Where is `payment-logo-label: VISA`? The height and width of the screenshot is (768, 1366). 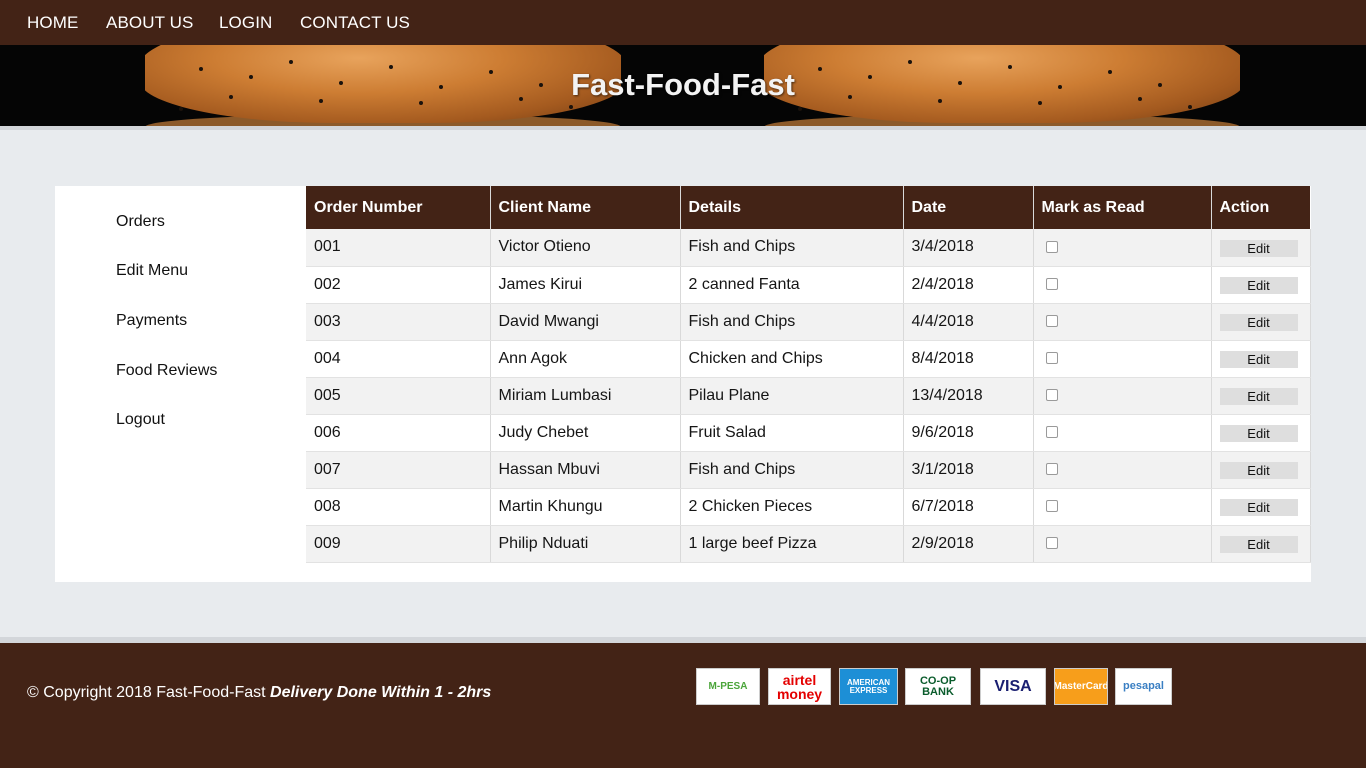 payment-logo-label: VISA is located at coordinates (1013, 686).